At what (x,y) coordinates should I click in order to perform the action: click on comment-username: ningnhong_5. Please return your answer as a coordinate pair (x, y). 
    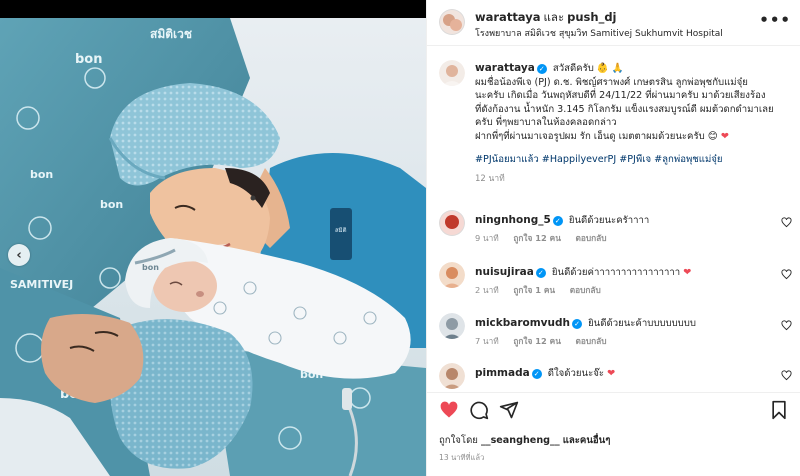
    Looking at the image, I should click on (513, 220).